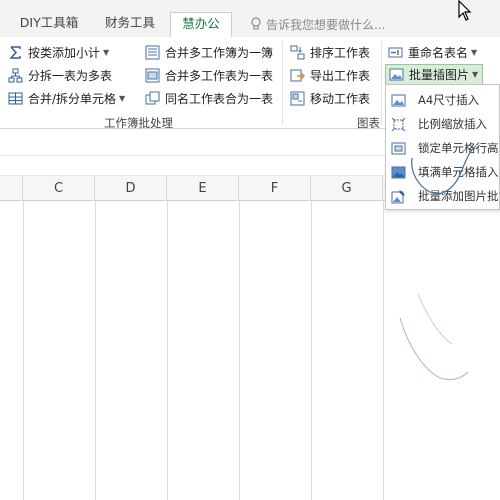  I want to click on split-table-label: 分拆一表为多表, so click(70, 75).